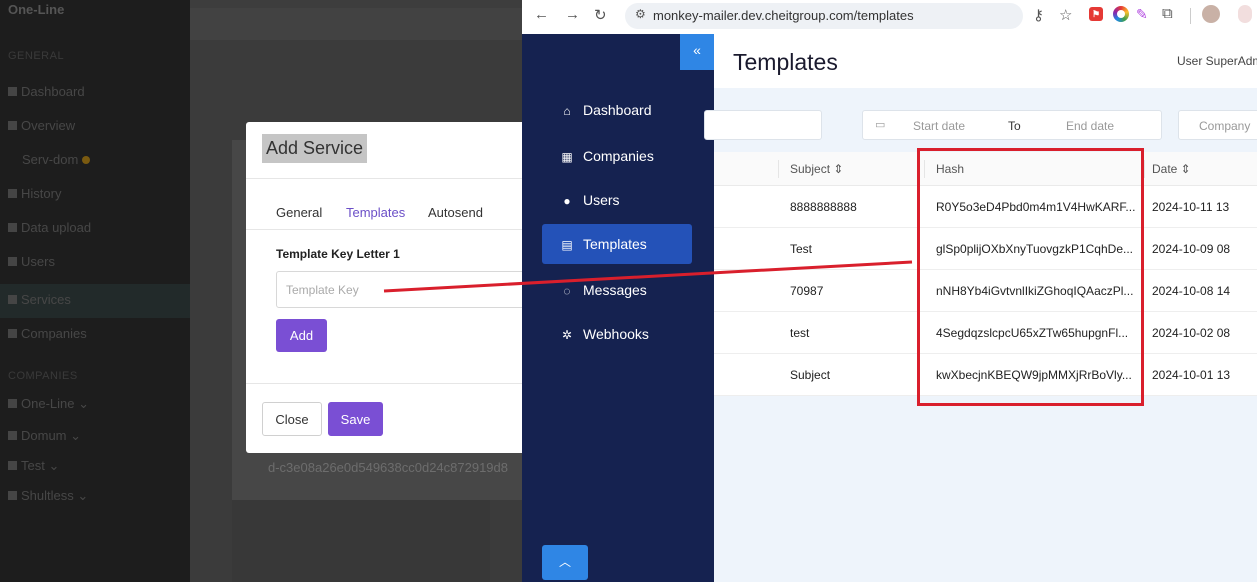 The image size is (1257, 582). Describe the element at coordinates (356, 24) in the screenshot. I see `background-topbar` at that location.